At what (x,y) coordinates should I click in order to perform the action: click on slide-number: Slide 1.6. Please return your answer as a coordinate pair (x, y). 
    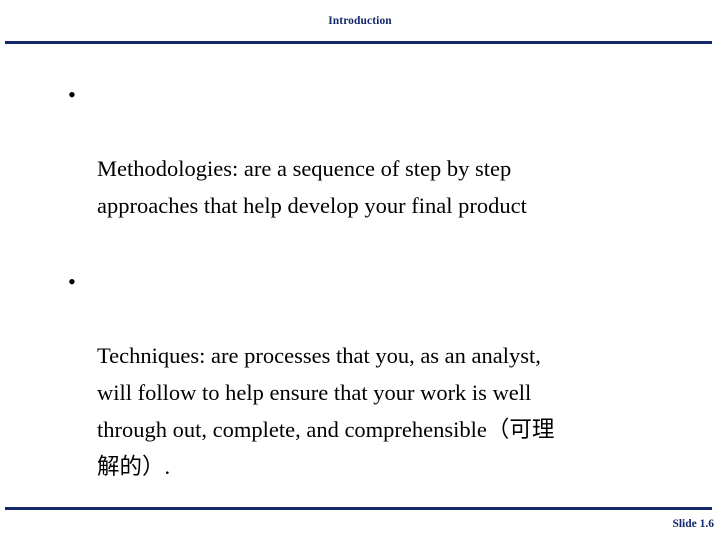
    Looking at the image, I should click on (693, 524).